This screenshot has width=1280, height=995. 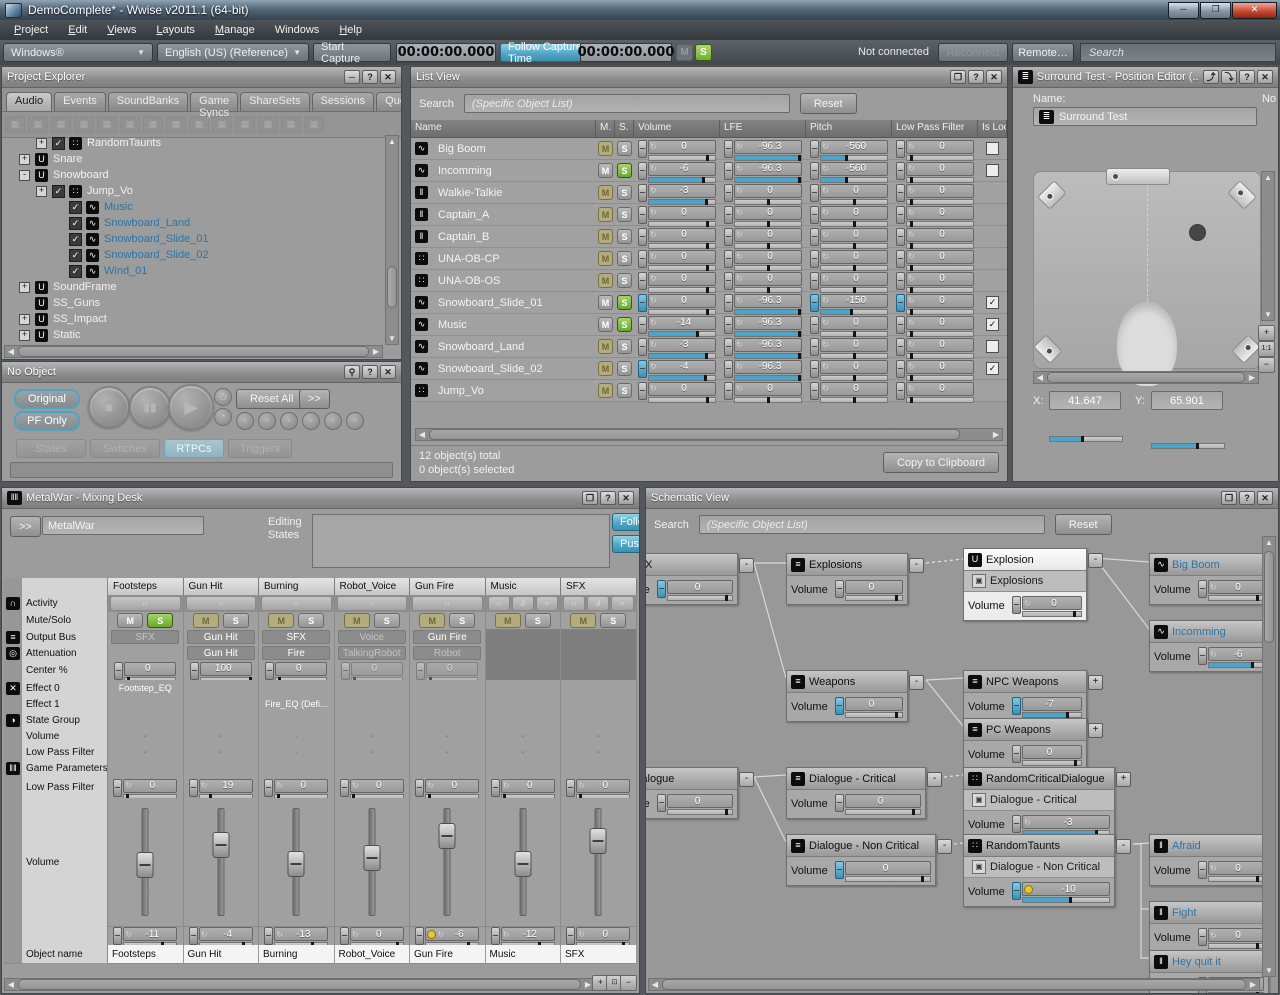 I want to click on object-name-cell: Burning, so click(x=297, y=954).